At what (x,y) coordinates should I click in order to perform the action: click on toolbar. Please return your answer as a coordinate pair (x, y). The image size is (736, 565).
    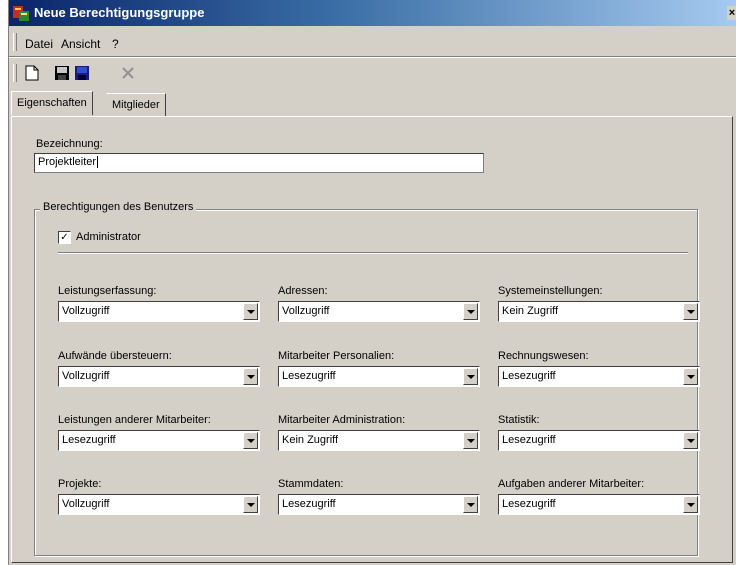
    Looking at the image, I should click on (372, 72).